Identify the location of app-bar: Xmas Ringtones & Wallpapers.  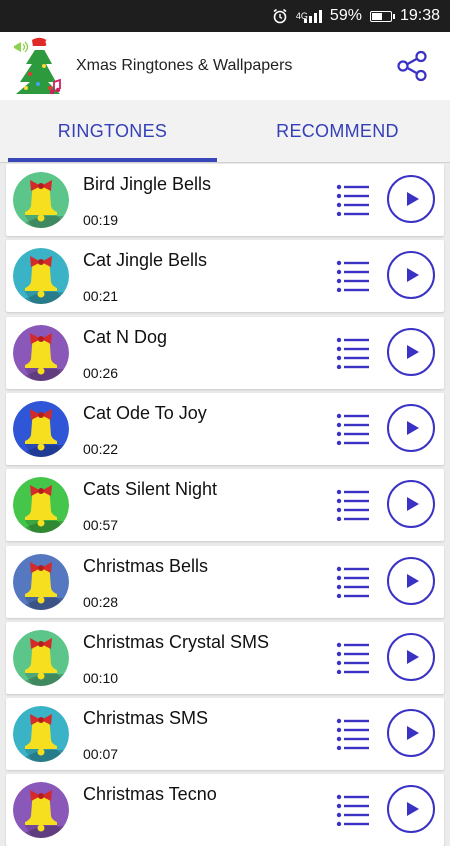
(225, 66).